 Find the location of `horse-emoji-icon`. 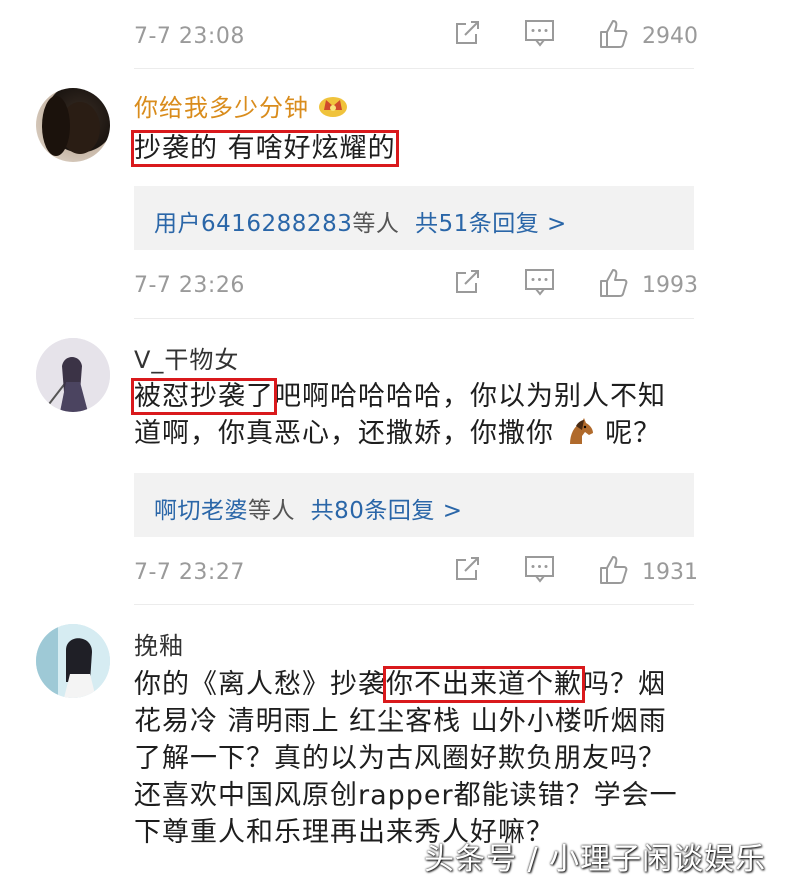

horse-emoji-icon is located at coordinates (580, 436).